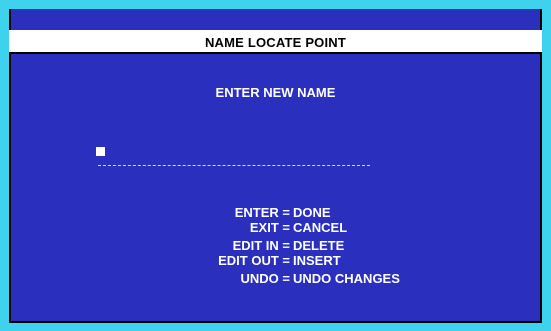 This screenshot has width=551, height=331. I want to click on name-input-underline, so click(234, 165).